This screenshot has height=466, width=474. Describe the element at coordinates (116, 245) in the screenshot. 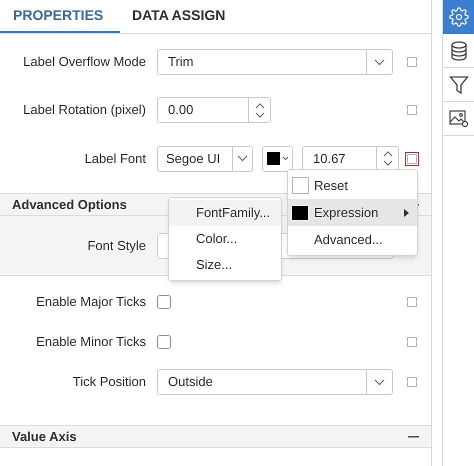

I see `property-label: Font Style` at that location.